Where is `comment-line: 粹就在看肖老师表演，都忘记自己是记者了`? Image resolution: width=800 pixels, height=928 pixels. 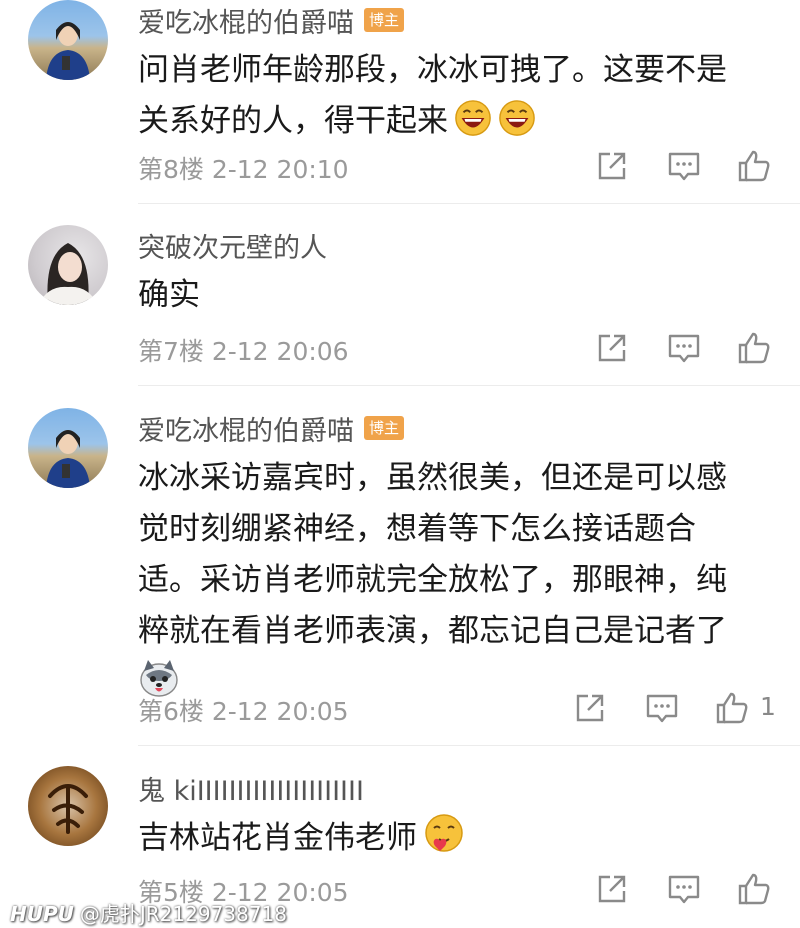
comment-line: 粹就在看肖老师表演，都忘记自己是记者了 is located at coordinates (432, 631).